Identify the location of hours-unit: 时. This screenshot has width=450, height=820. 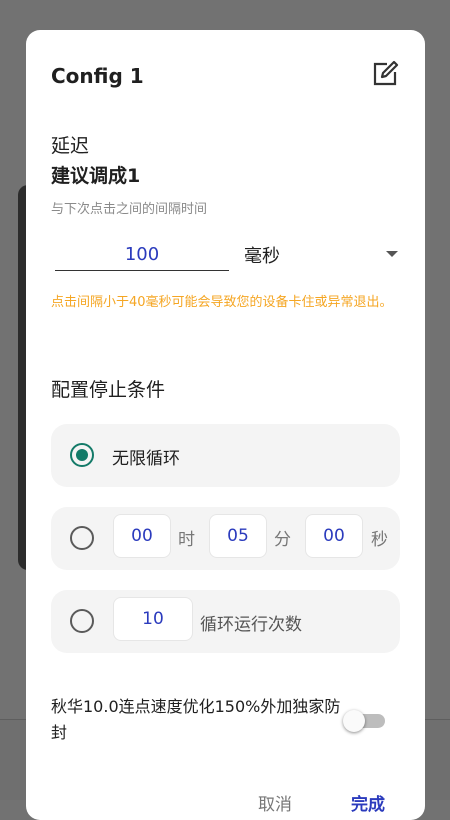
(186, 540).